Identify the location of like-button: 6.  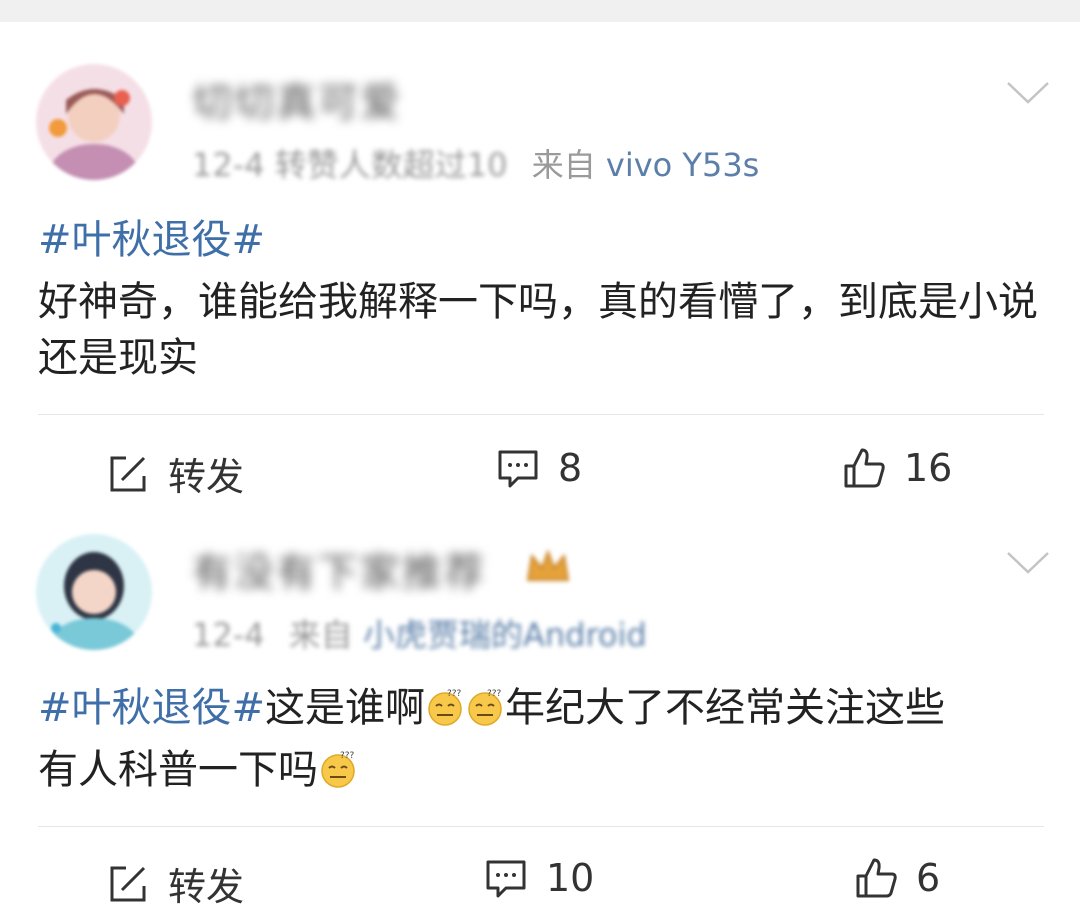
(897, 878).